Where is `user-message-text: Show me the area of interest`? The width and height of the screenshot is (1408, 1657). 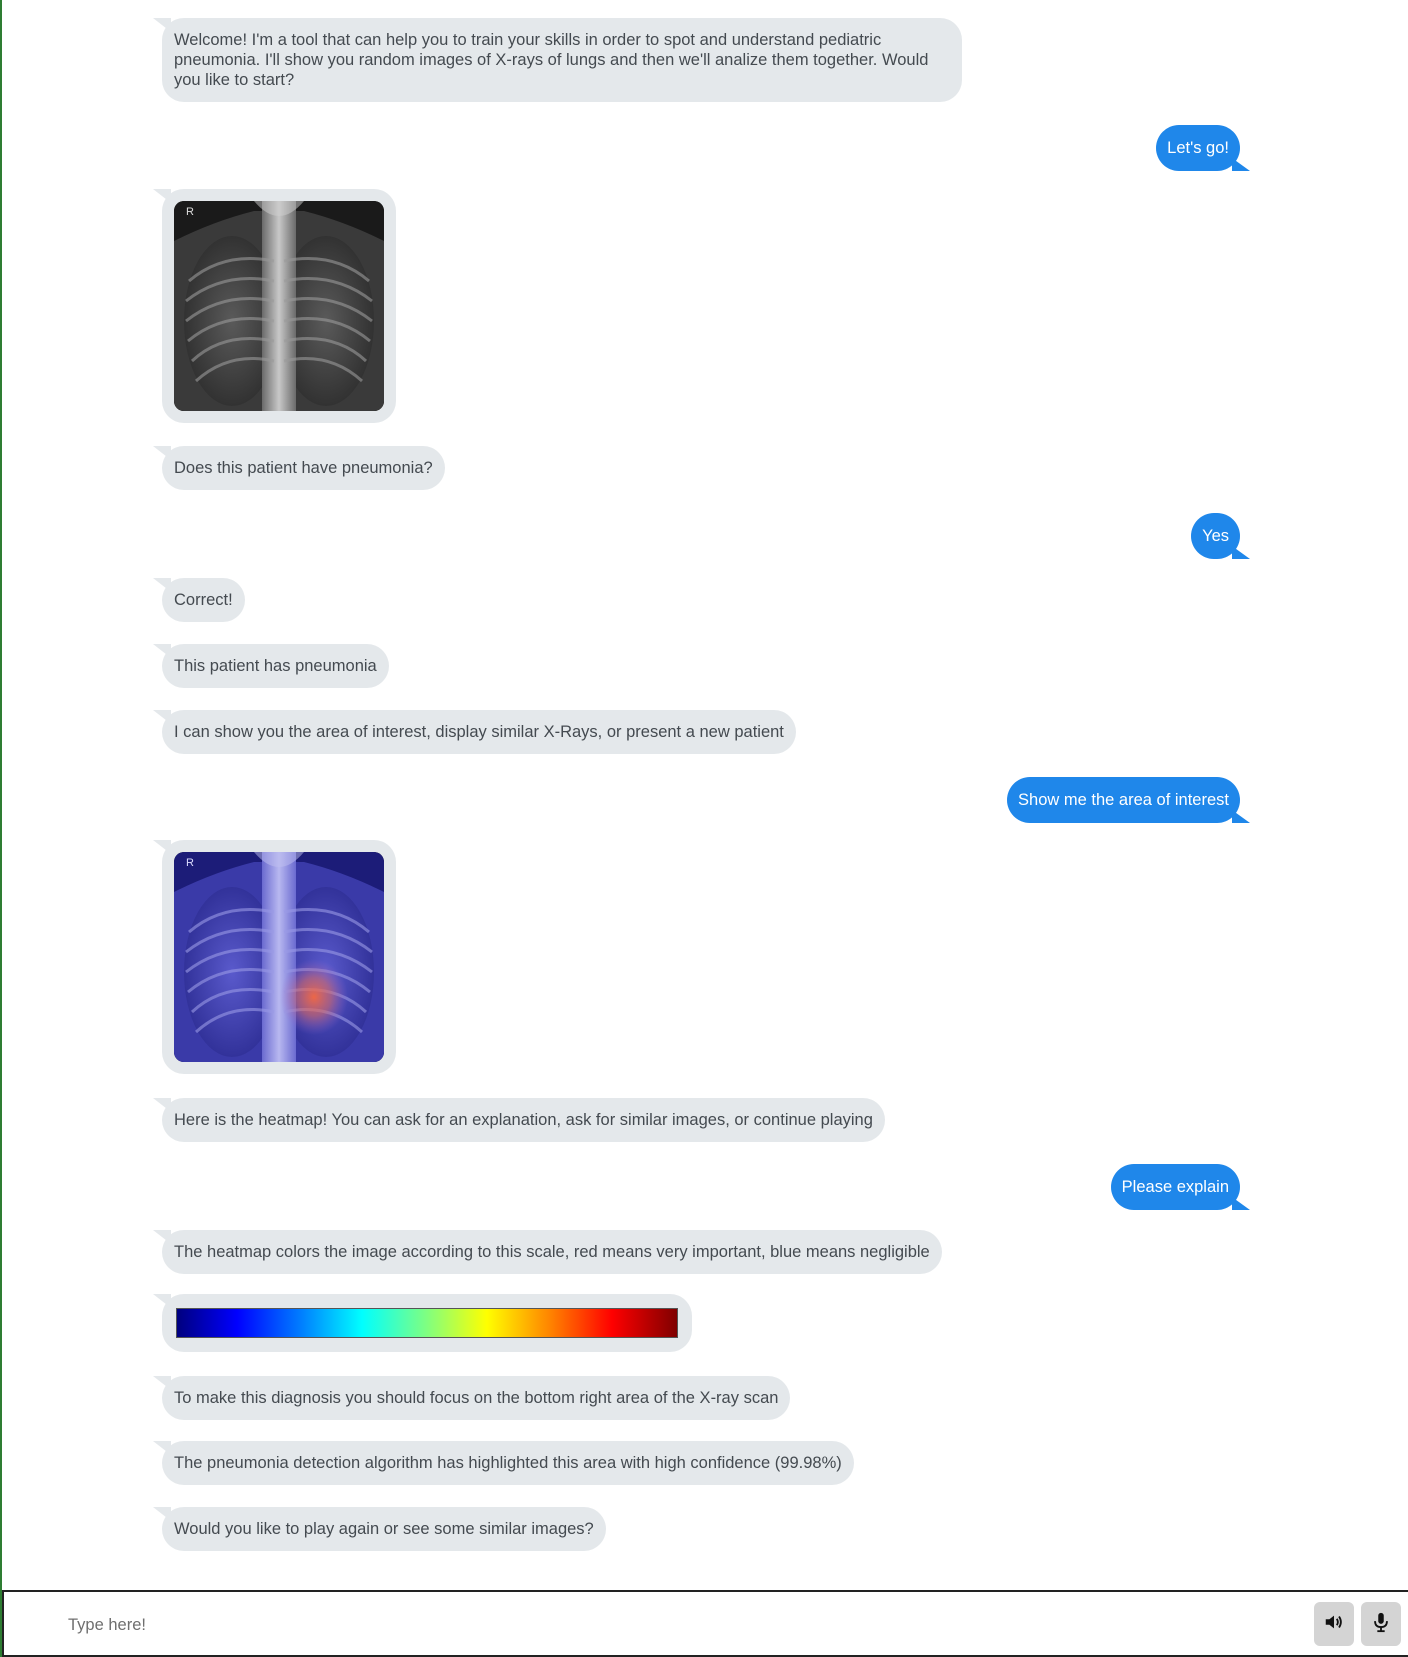 user-message-text: Show me the area of interest is located at coordinates (1123, 800).